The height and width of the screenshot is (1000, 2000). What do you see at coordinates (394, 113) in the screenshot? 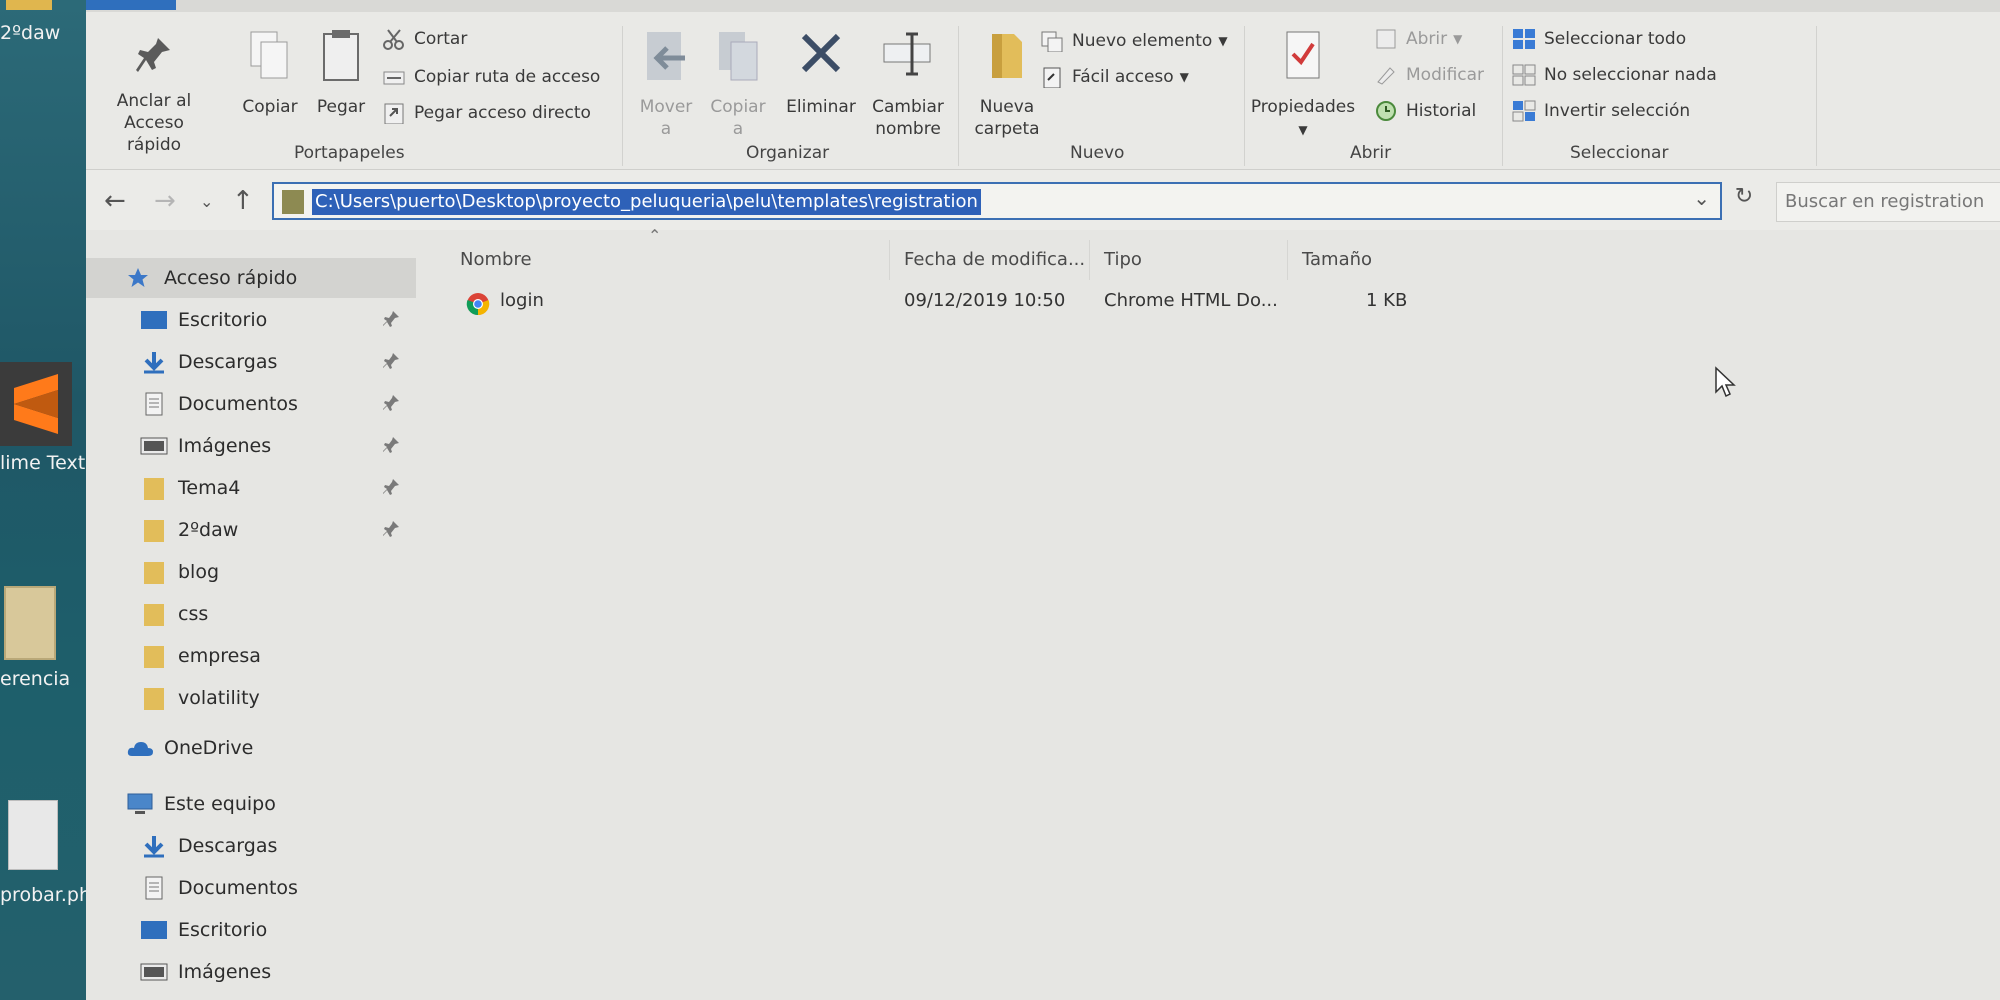
I see `paste-shortcut-icon` at bounding box center [394, 113].